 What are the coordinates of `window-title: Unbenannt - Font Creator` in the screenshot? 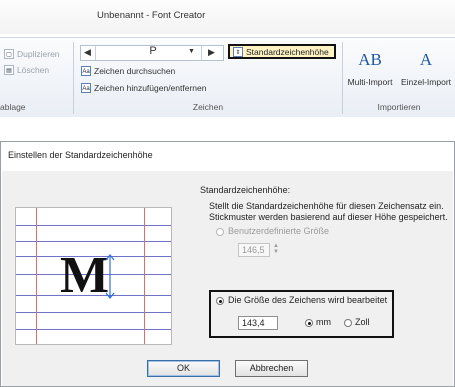 It's located at (151, 15).